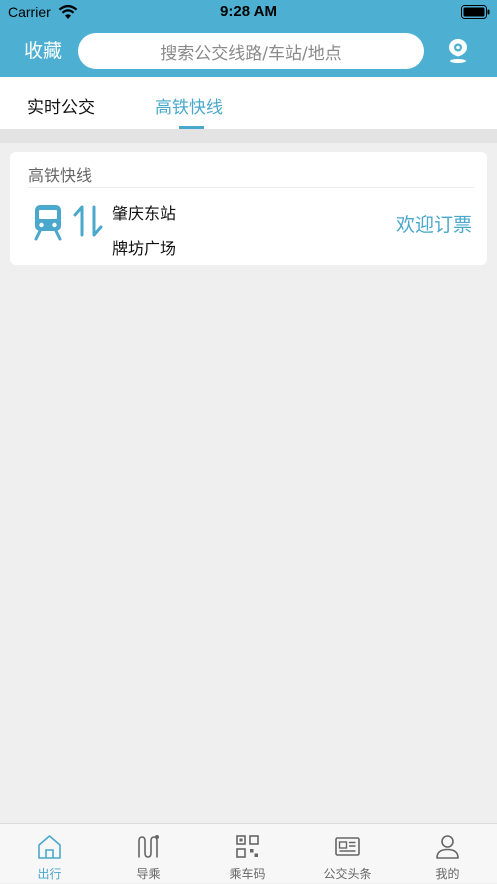 The image size is (497, 884). What do you see at coordinates (148, 874) in the screenshot?
I see `nav-label-guide: 导乘` at bounding box center [148, 874].